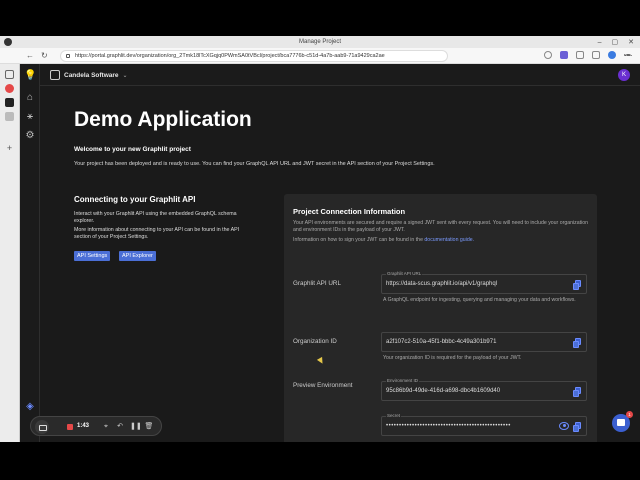 This screenshot has width=640, height=480. Describe the element at coordinates (564, 55) in the screenshot. I see `extension-icon` at that location.